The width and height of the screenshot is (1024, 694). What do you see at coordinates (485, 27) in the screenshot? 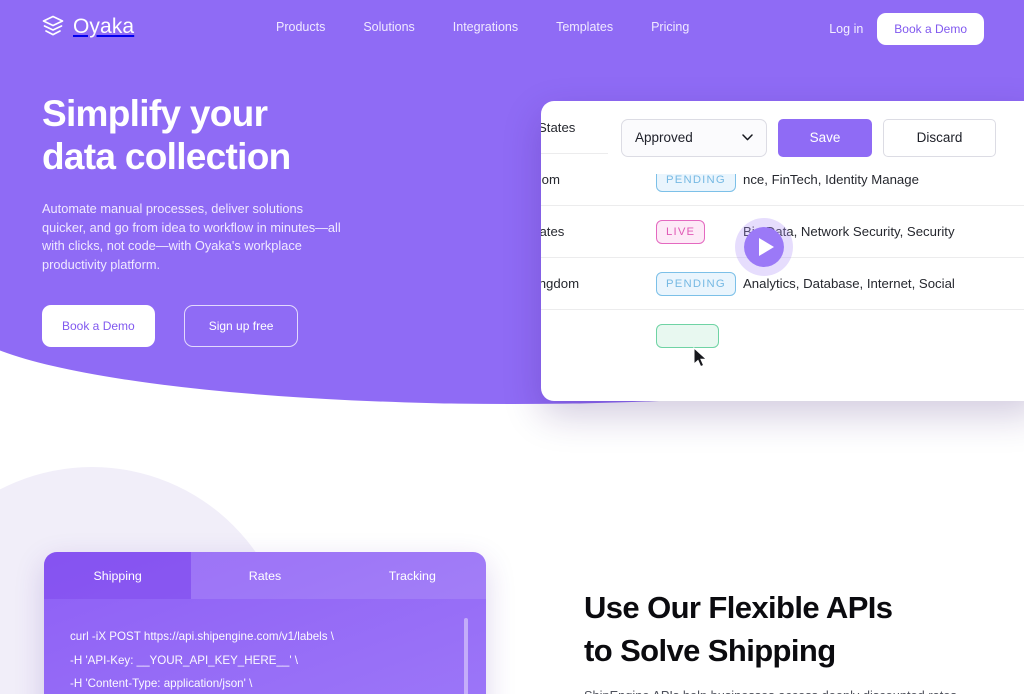
I see `nav-item-integrations: Integrations` at bounding box center [485, 27].